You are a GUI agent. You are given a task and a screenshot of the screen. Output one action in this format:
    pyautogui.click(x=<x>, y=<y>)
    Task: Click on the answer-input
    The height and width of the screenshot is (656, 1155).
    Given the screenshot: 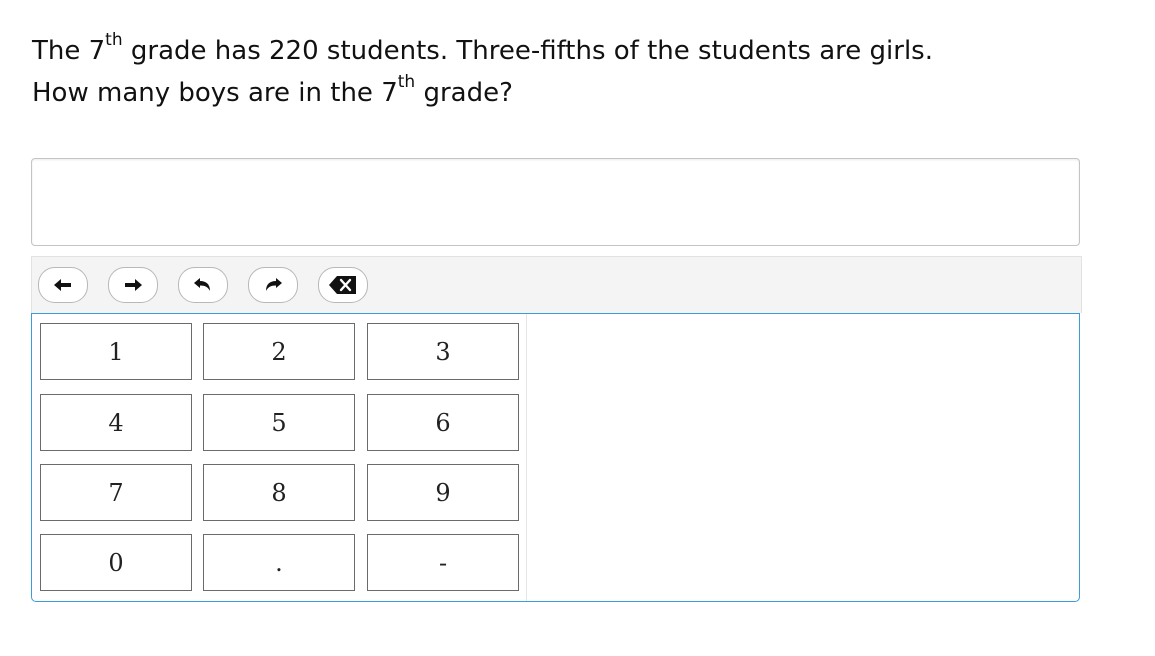 What is the action you would take?
    pyautogui.click(x=555, y=202)
    